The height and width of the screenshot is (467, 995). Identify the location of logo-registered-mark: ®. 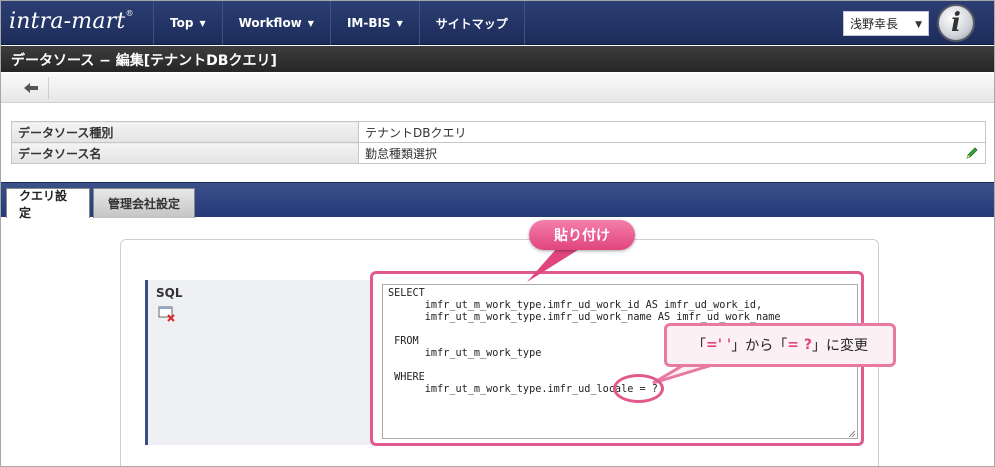
(129, 13).